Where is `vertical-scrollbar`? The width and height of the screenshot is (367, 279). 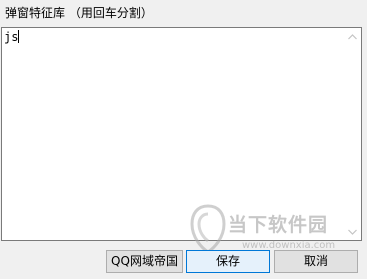 vertical-scrollbar is located at coordinates (352, 134).